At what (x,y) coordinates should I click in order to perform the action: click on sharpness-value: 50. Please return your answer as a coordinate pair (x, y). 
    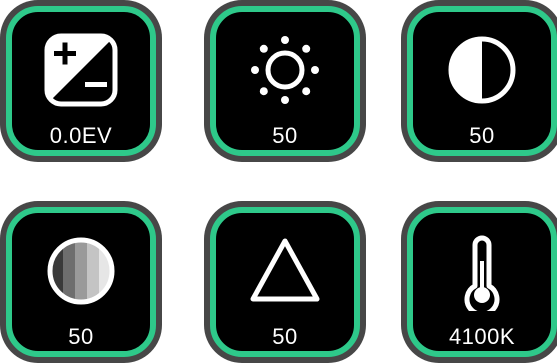
    Looking at the image, I should click on (285, 336).